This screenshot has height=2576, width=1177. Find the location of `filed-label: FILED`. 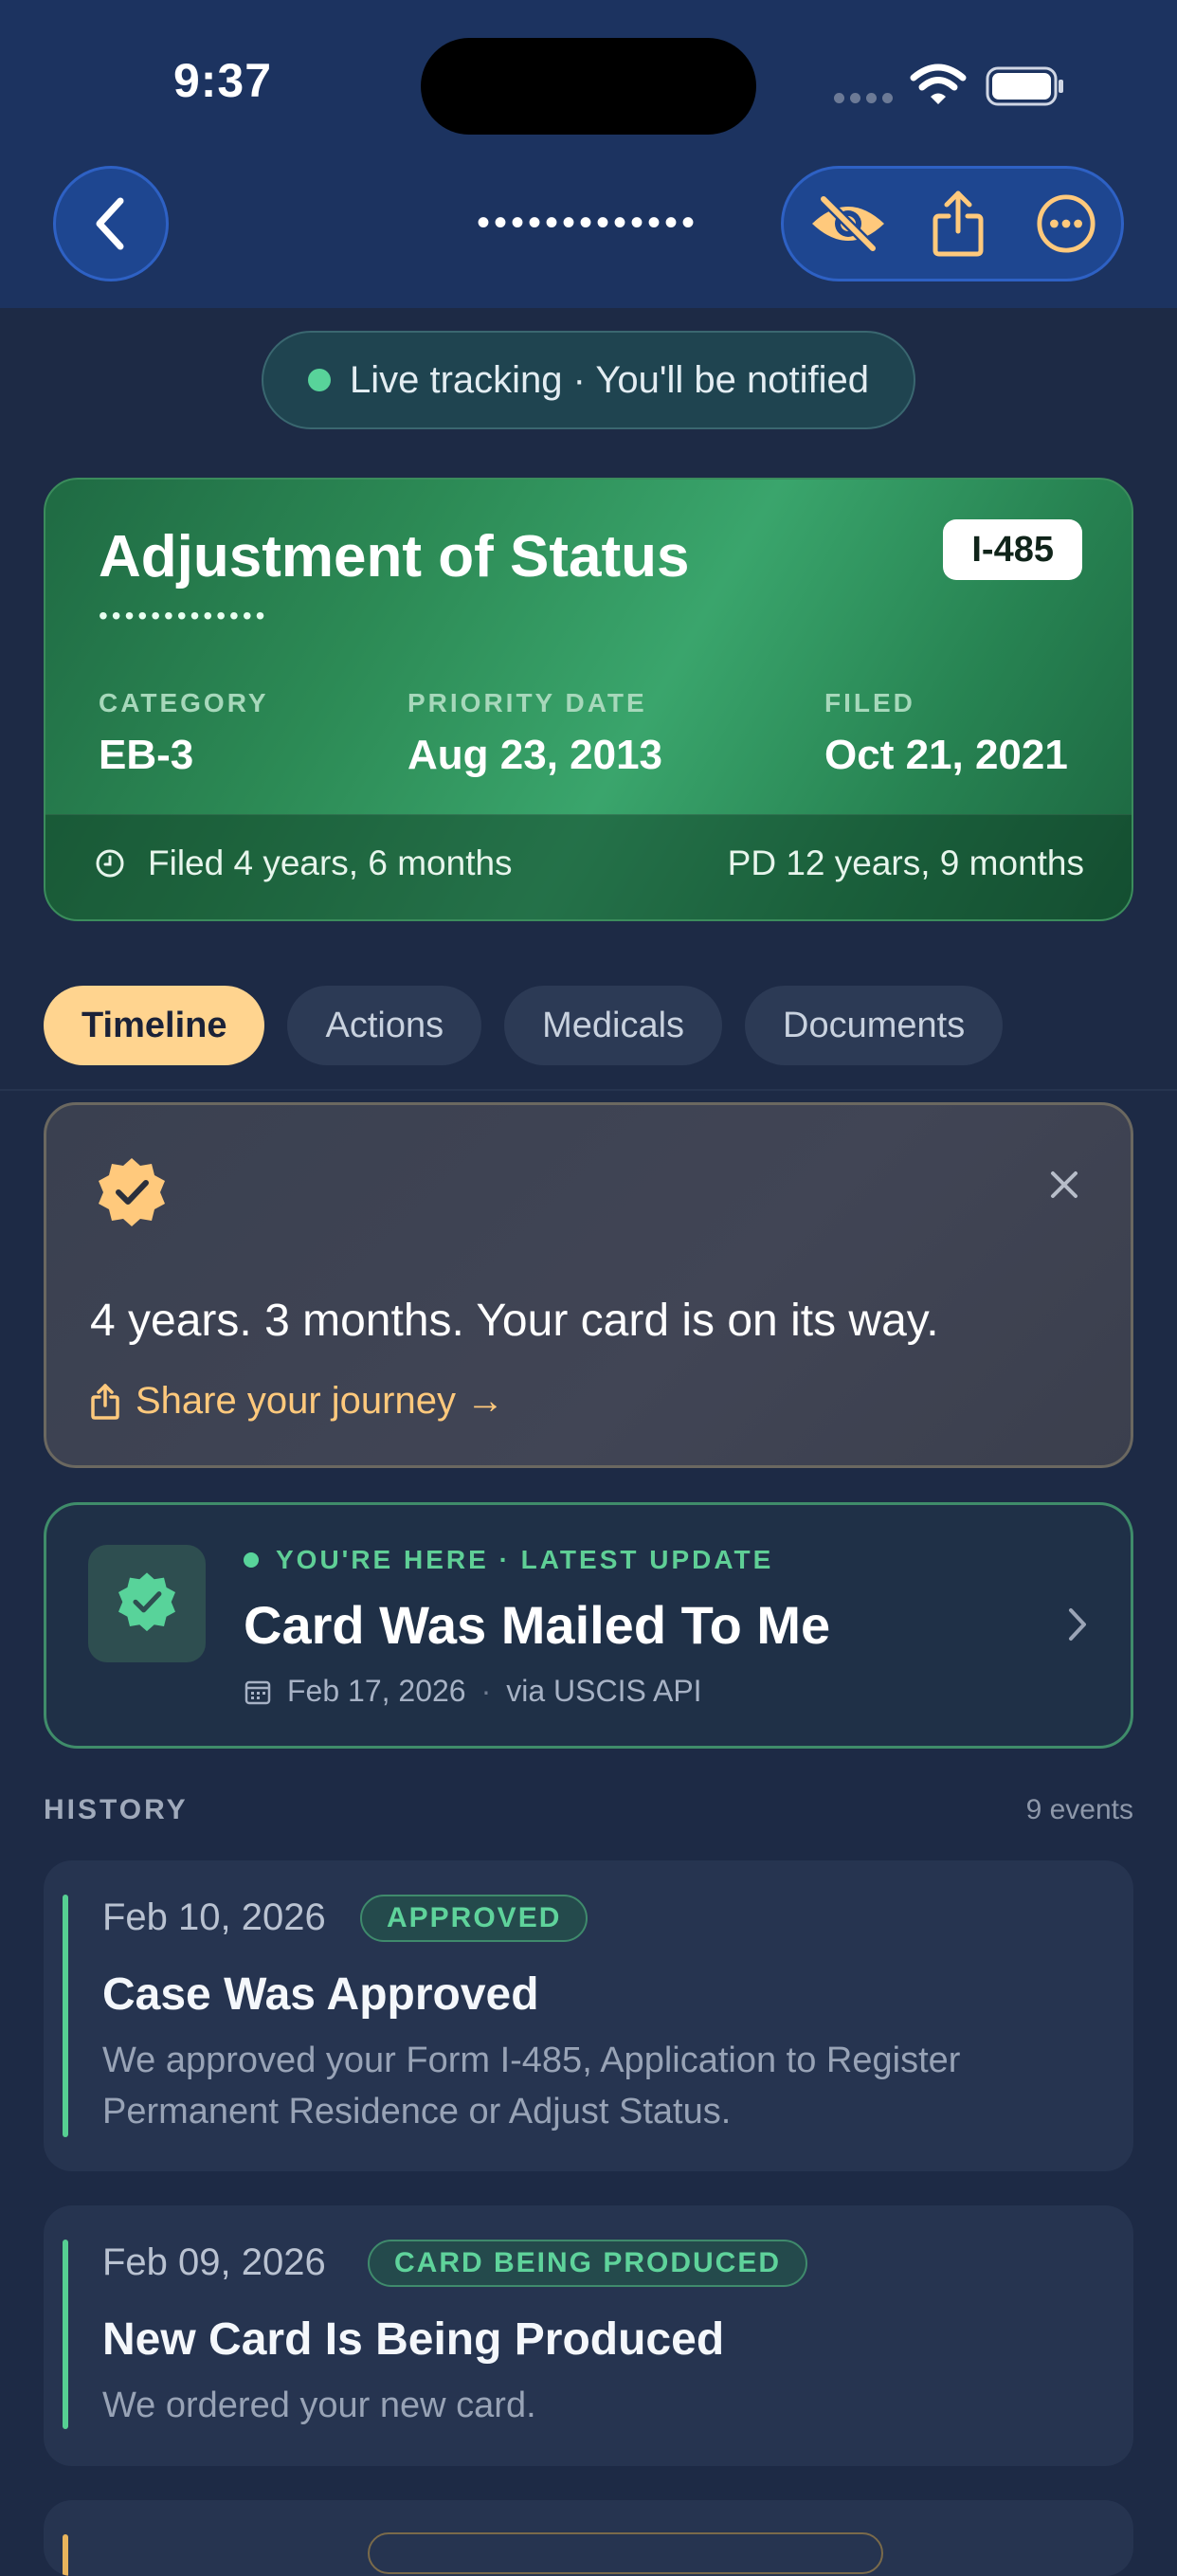

filed-label: FILED is located at coordinates (869, 702).